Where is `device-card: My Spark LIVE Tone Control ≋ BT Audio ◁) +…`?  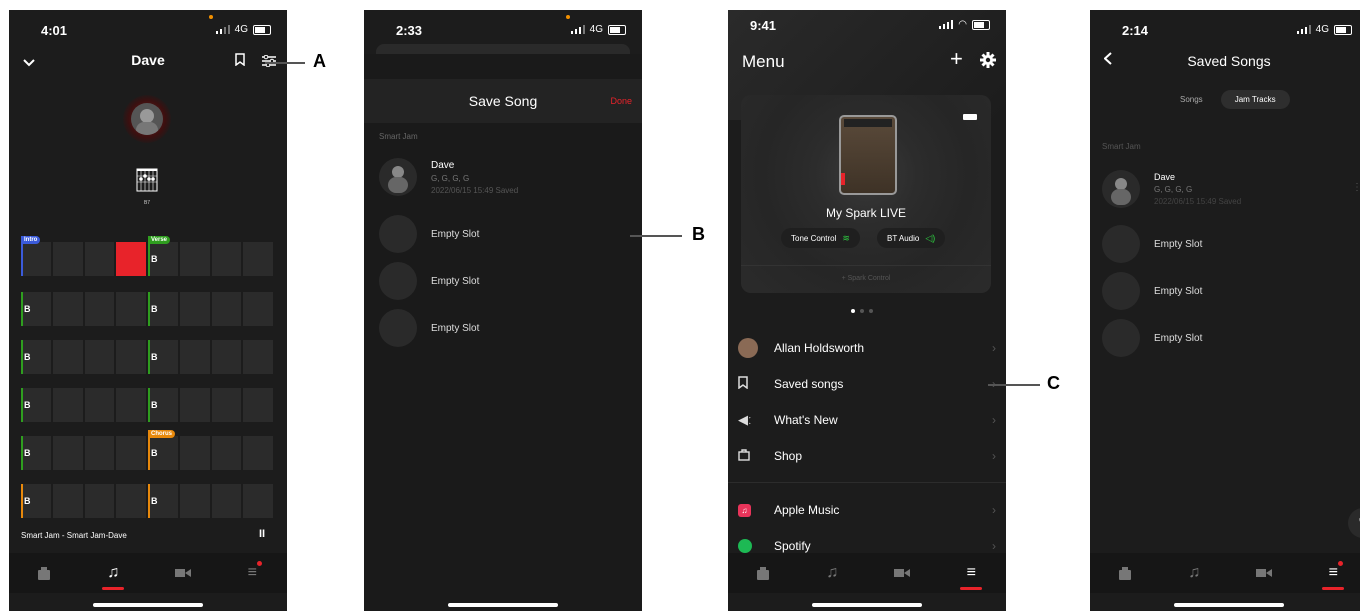
device-card: My Spark LIVE Tone Control ≋ BT Audio ◁) +… is located at coordinates (866, 194).